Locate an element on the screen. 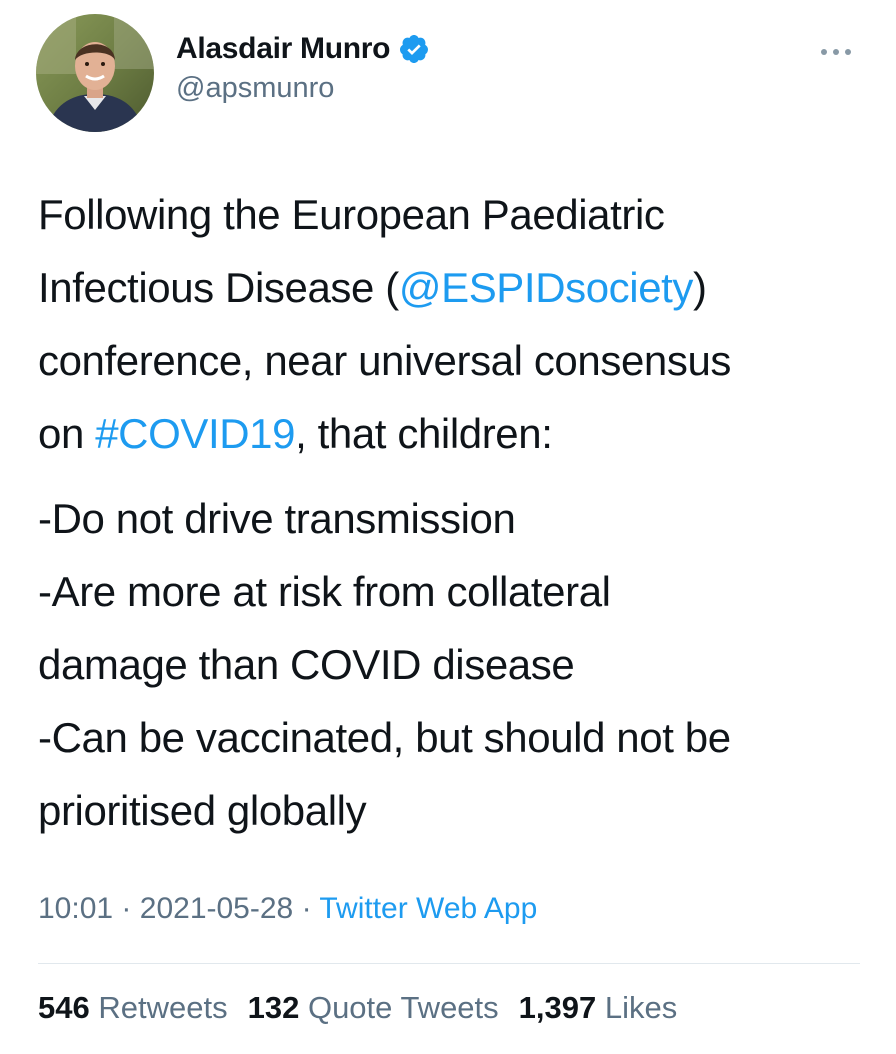 This screenshot has height=1054, width=896. verified-badge-icon is located at coordinates (414, 49).